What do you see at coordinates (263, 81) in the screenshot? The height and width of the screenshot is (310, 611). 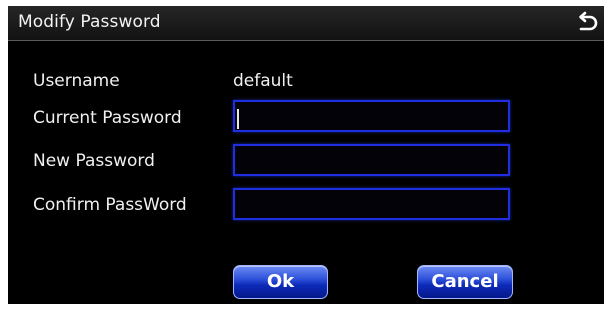 I see `username-value: default` at bounding box center [263, 81].